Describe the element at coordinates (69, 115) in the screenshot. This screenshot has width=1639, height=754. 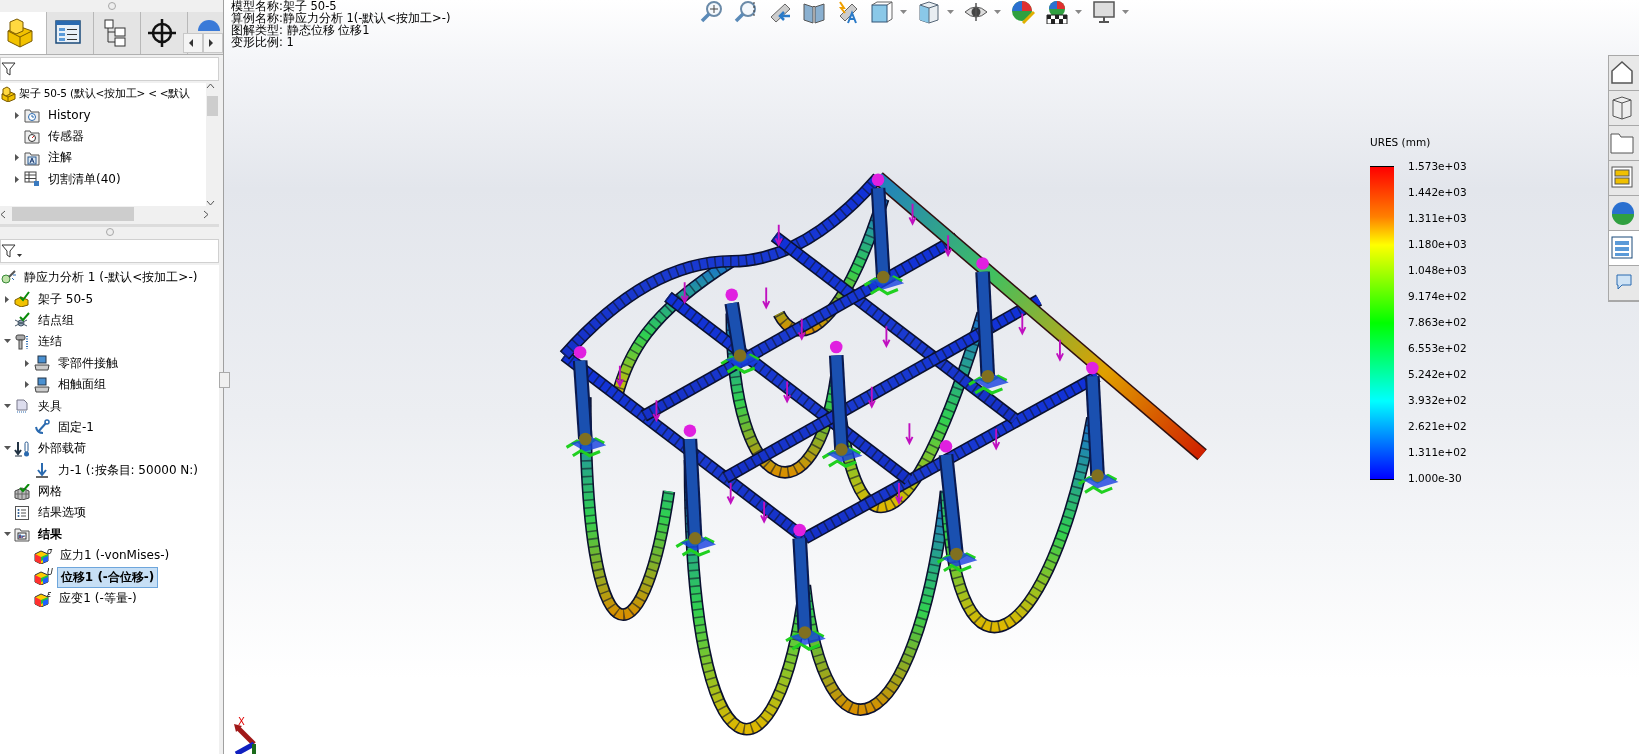
I see `tree-item: History` at that location.